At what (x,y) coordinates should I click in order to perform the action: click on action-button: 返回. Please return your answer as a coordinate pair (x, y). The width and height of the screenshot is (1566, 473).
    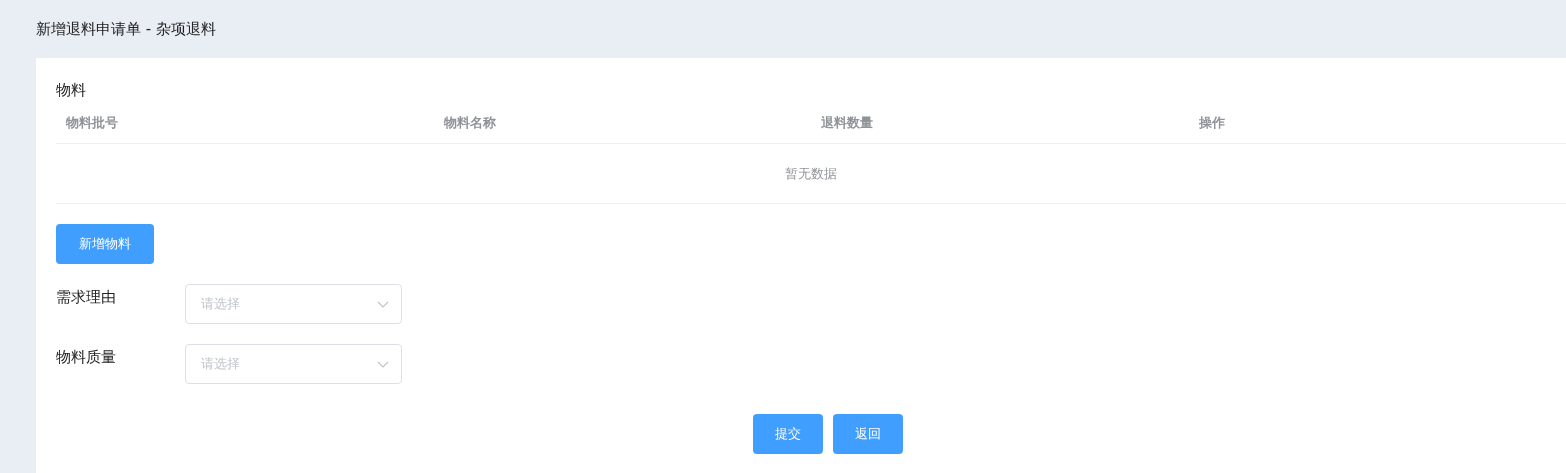
    Looking at the image, I should click on (868, 434).